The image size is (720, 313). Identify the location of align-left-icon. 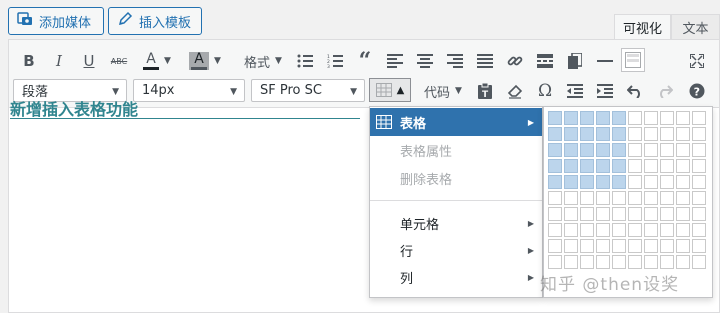
(395, 61).